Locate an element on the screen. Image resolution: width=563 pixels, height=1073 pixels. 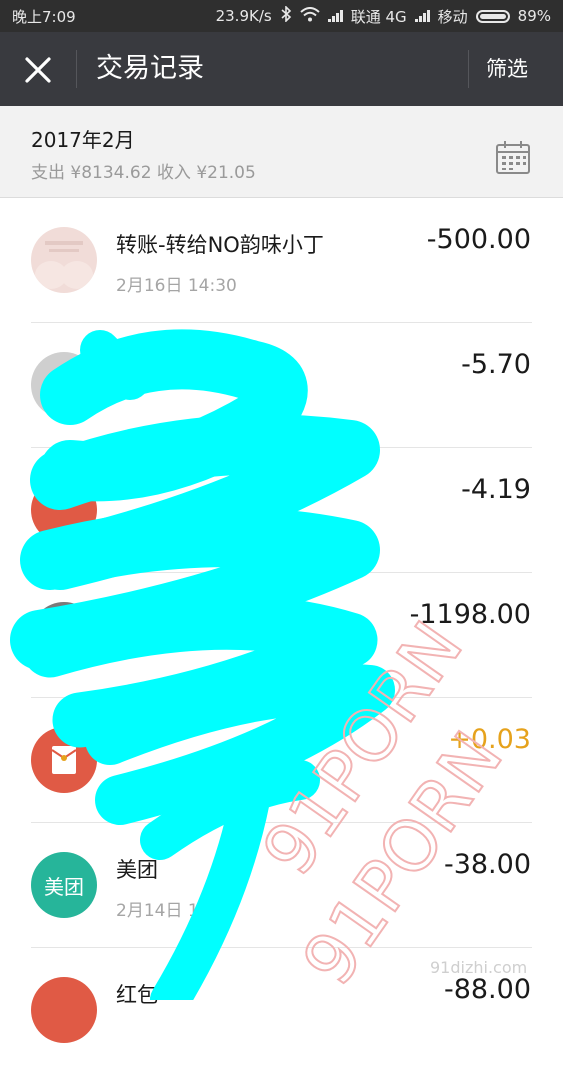
transaction-row: -4.19 is located at coordinates (281, 510).